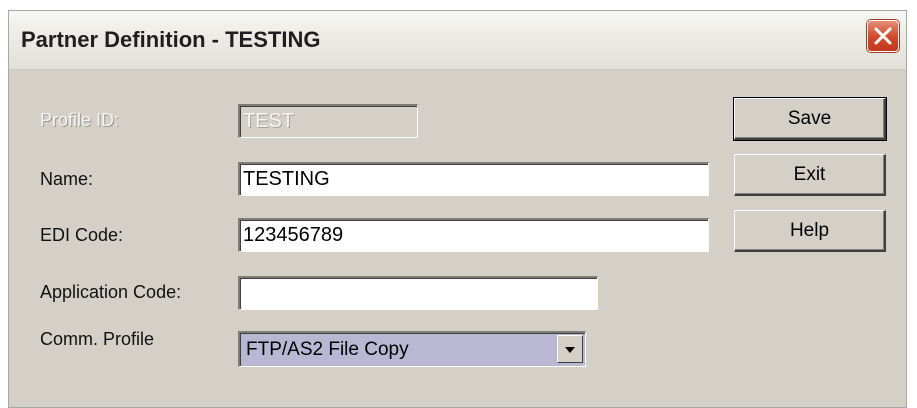 This screenshot has height=408, width=917. What do you see at coordinates (412, 349) in the screenshot?
I see `comm-profile-dropdown: FTP/AS2 File Copy` at bounding box center [412, 349].